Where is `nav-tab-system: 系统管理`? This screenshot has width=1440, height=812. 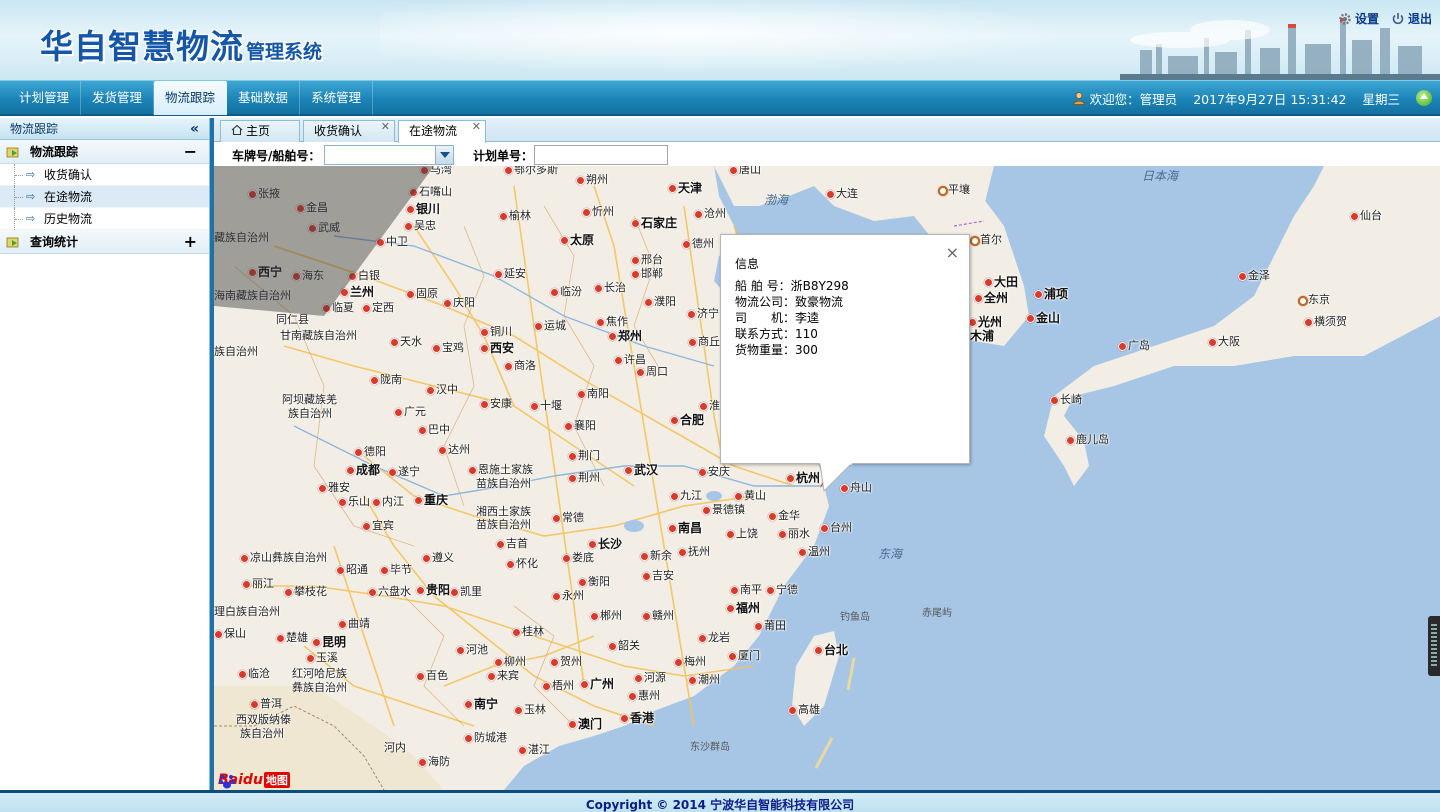
nav-tab-system: 系统管理 is located at coordinates (337, 98).